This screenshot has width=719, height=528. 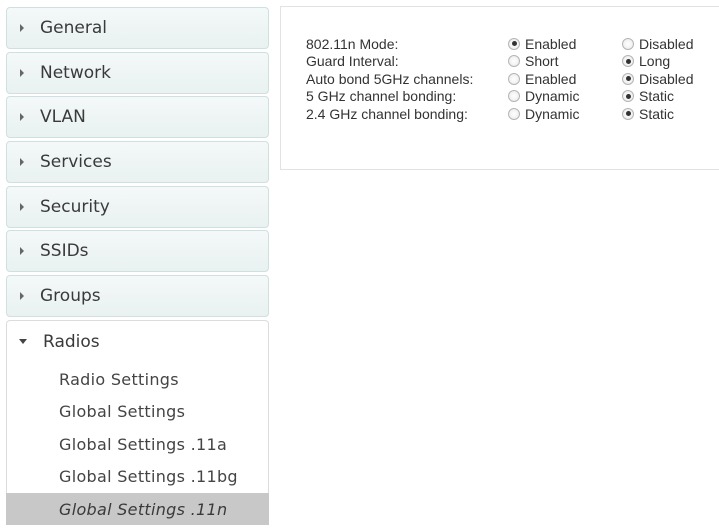 What do you see at coordinates (63, 117) in the screenshot?
I see `sidebar-item-label: VLAN` at bounding box center [63, 117].